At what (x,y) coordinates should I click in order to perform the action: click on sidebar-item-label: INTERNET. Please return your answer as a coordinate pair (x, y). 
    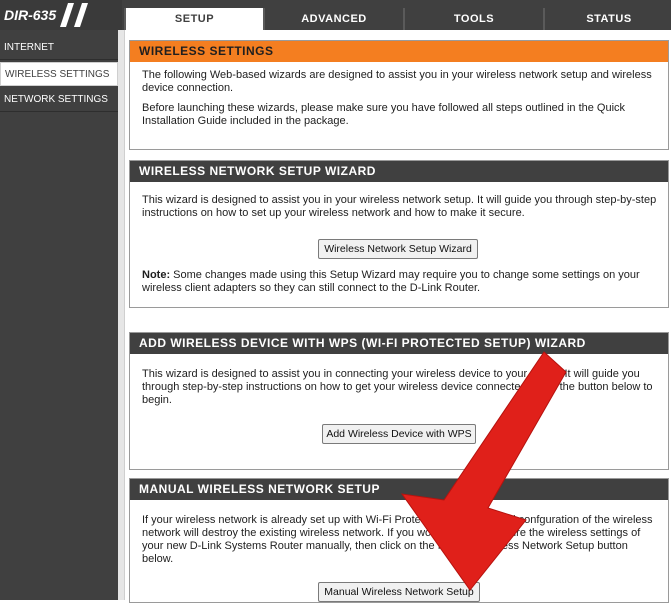
    Looking at the image, I should click on (29, 47).